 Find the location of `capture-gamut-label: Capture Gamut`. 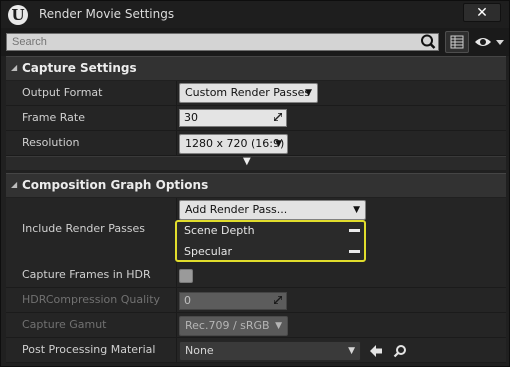

capture-gamut-label: Capture Gamut is located at coordinates (64, 324).